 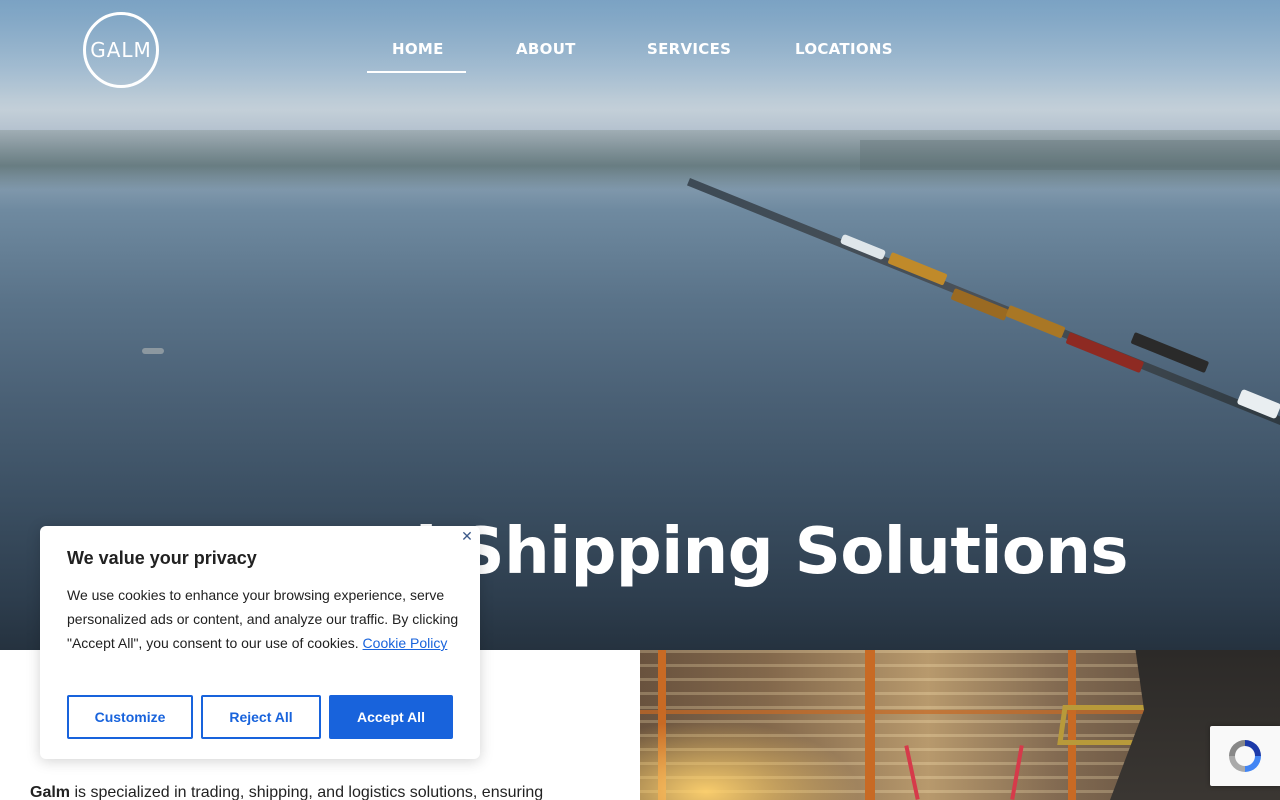 What do you see at coordinates (50, 792) in the screenshot?
I see `brand-name: Galm` at bounding box center [50, 792].